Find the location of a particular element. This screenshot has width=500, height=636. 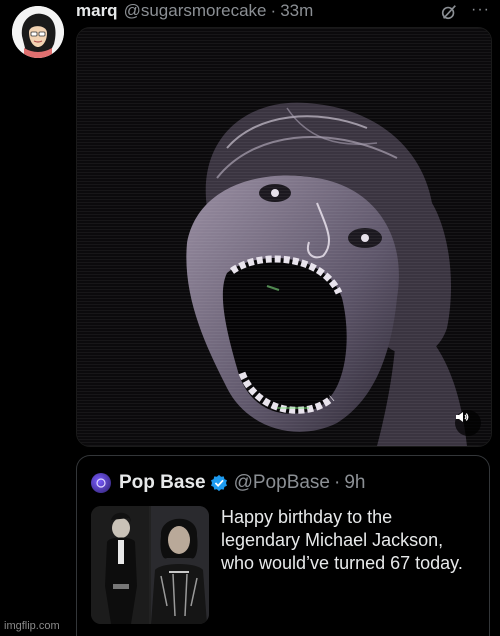

author-handle: @sugarsmorecake is located at coordinates (195, 11).